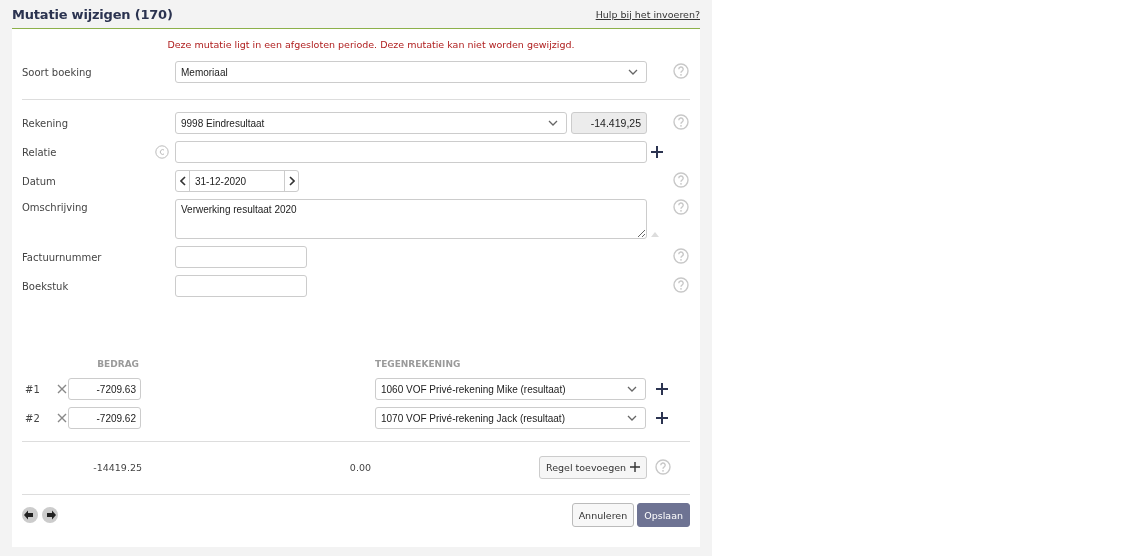  I want to click on help-link: Hulp bij het invoeren?, so click(647, 14).